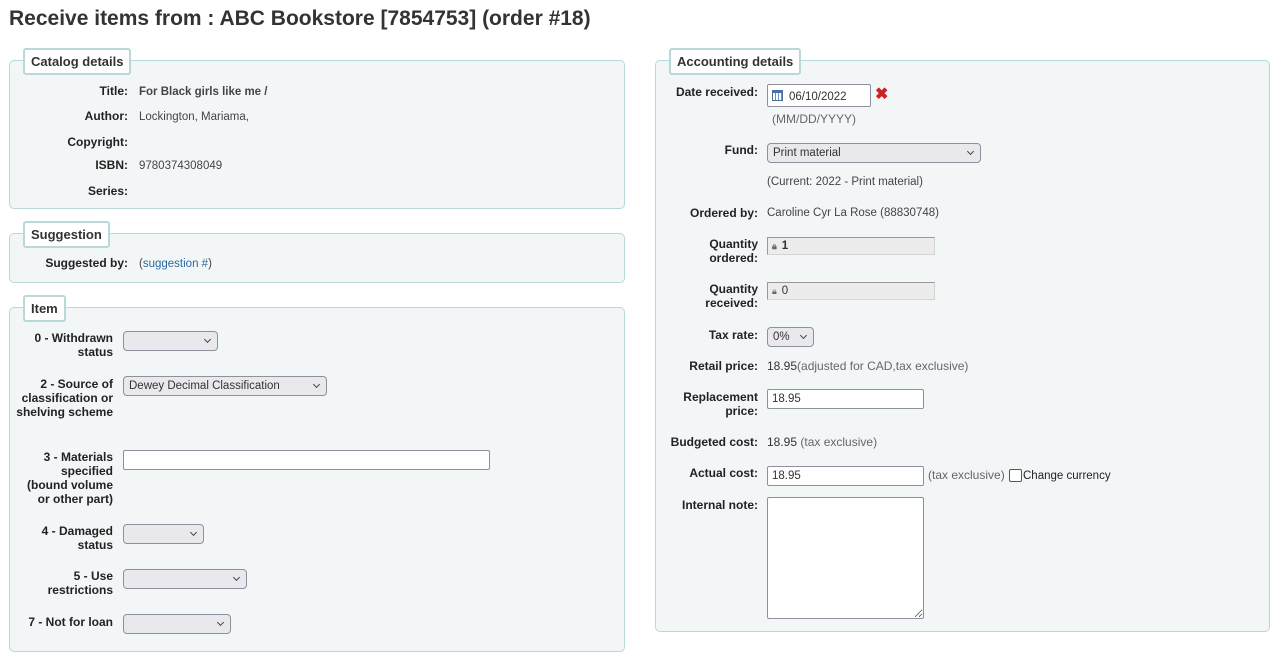  Describe the element at coordinates (723, 366) in the screenshot. I see `retail-price-label: Retail price:` at that location.